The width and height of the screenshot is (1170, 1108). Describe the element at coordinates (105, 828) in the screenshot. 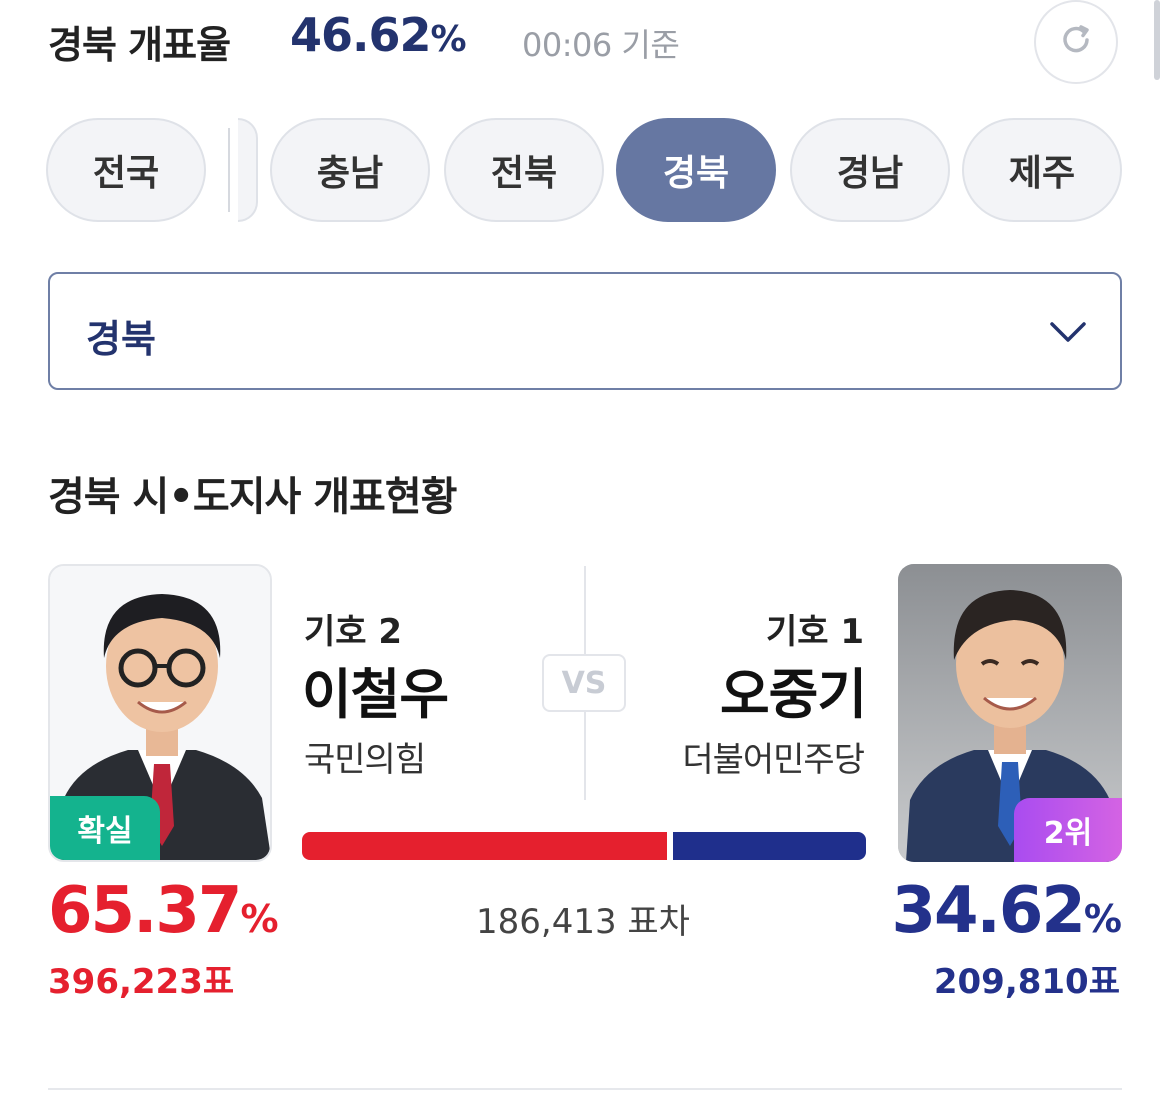

I see `confirmed-badge: 확실` at that location.